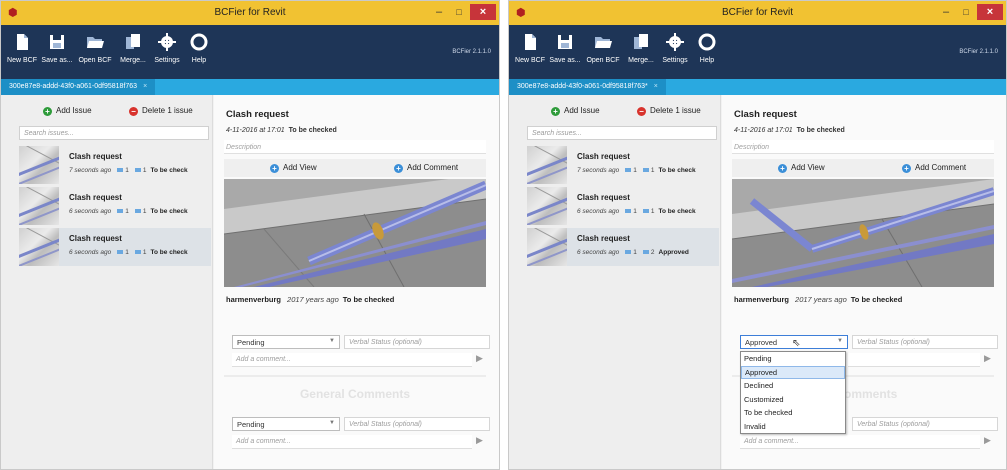  I want to click on dropdown-option-to-be-checked: To be checked, so click(793, 413).